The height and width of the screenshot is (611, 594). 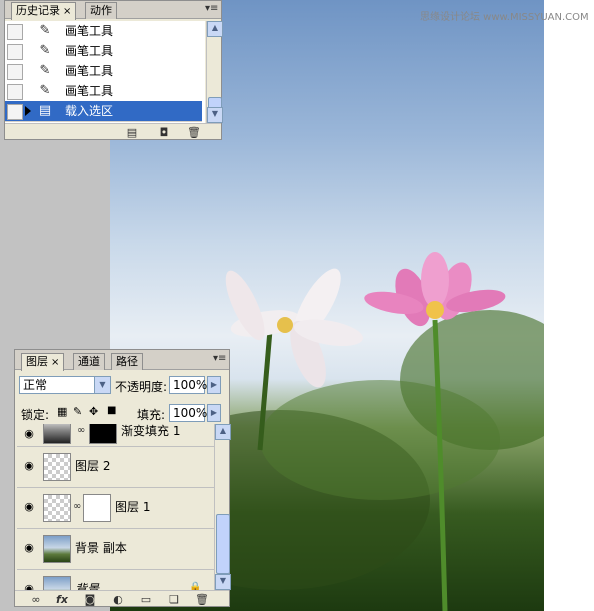 What do you see at coordinates (38, 10) in the screenshot?
I see `tab-history-label: 历史记录` at bounding box center [38, 10].